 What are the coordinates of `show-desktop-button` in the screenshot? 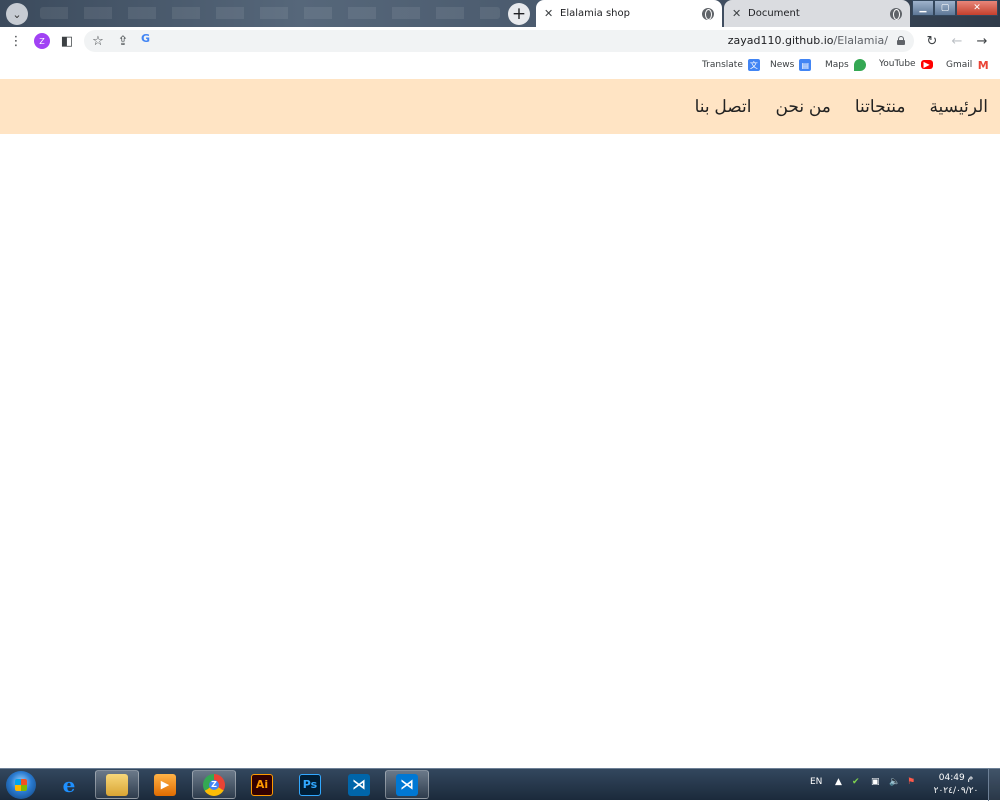 It's located at (994, 785).